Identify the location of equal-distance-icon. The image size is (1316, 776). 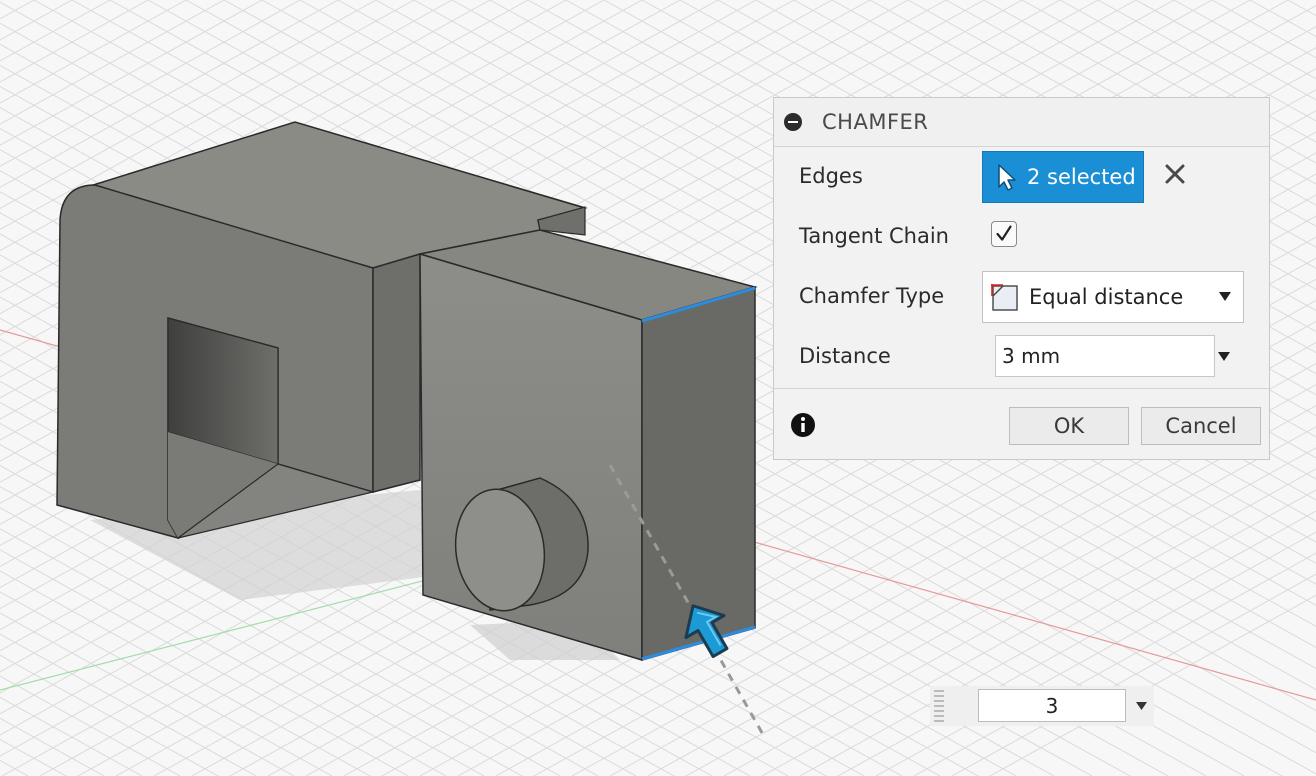
(1004, 297).